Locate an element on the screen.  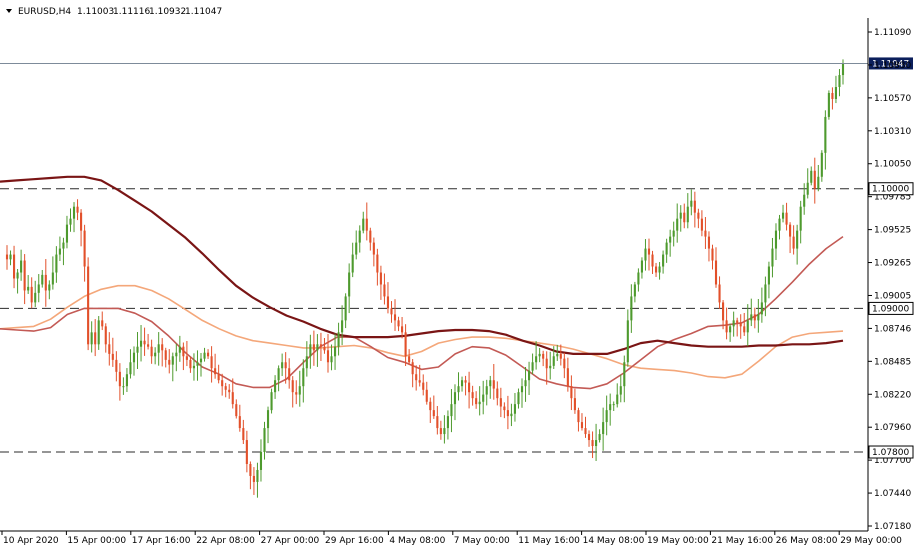
x-tick-label: 29 Apr 16:00 is located at coordinates (354, 541).